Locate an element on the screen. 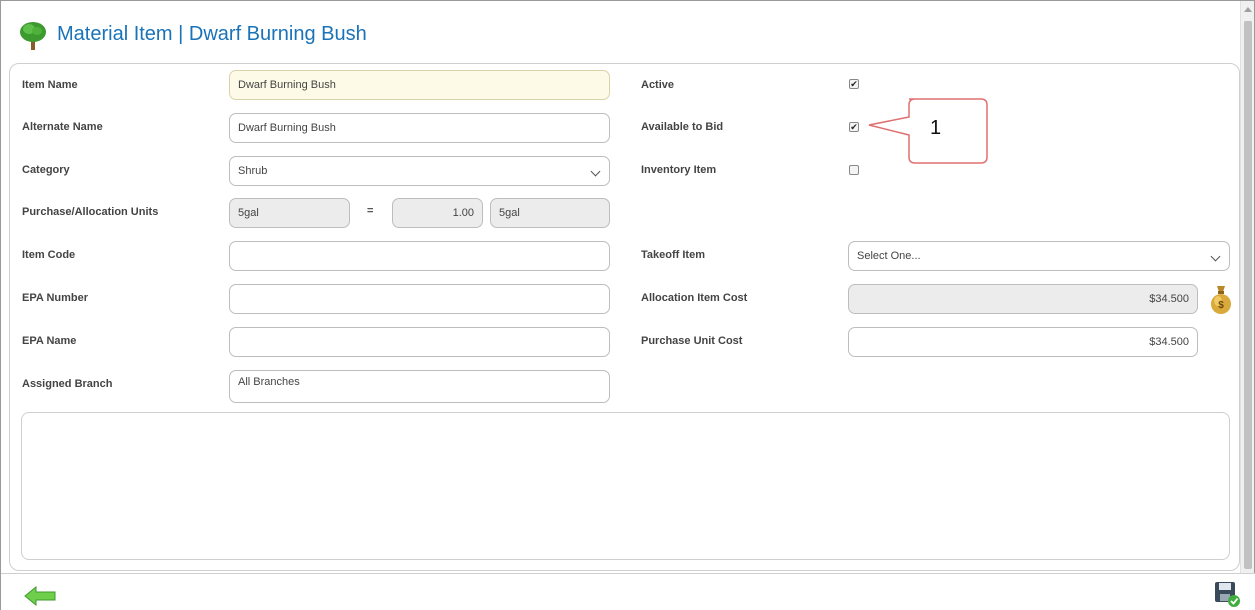  alternate-name-label: Alternate Name is located at coordinates (62, 127).